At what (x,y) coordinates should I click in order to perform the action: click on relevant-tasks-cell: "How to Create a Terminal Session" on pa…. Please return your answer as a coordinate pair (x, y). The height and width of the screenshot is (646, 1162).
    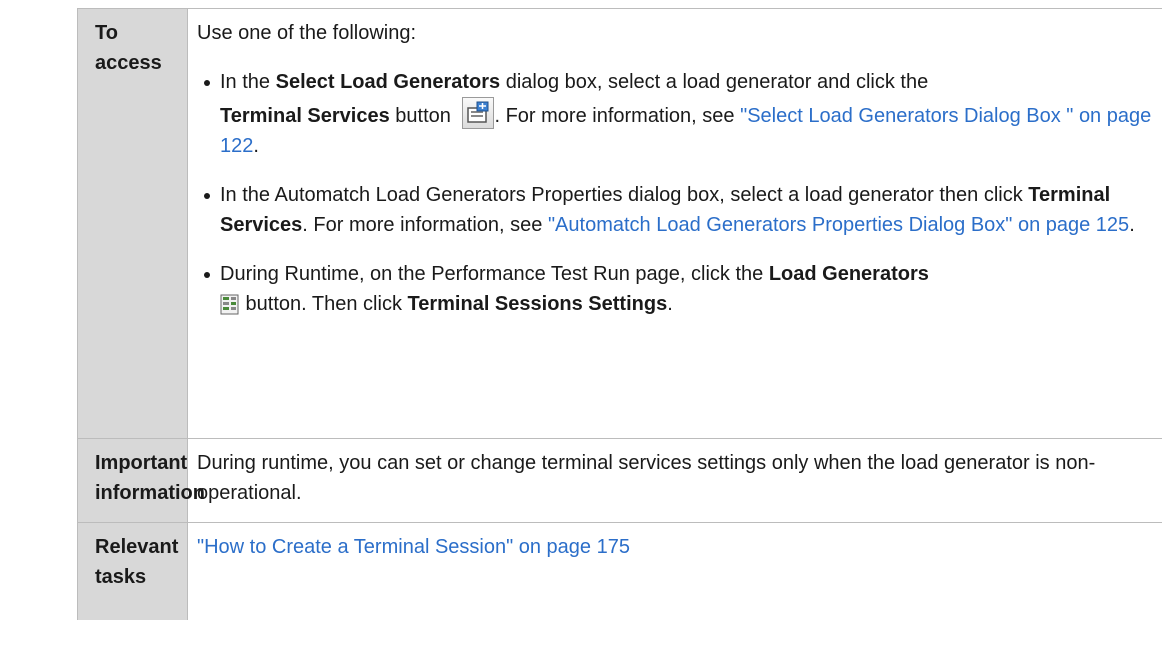
    Looking at the image, I should click on (674, 571).